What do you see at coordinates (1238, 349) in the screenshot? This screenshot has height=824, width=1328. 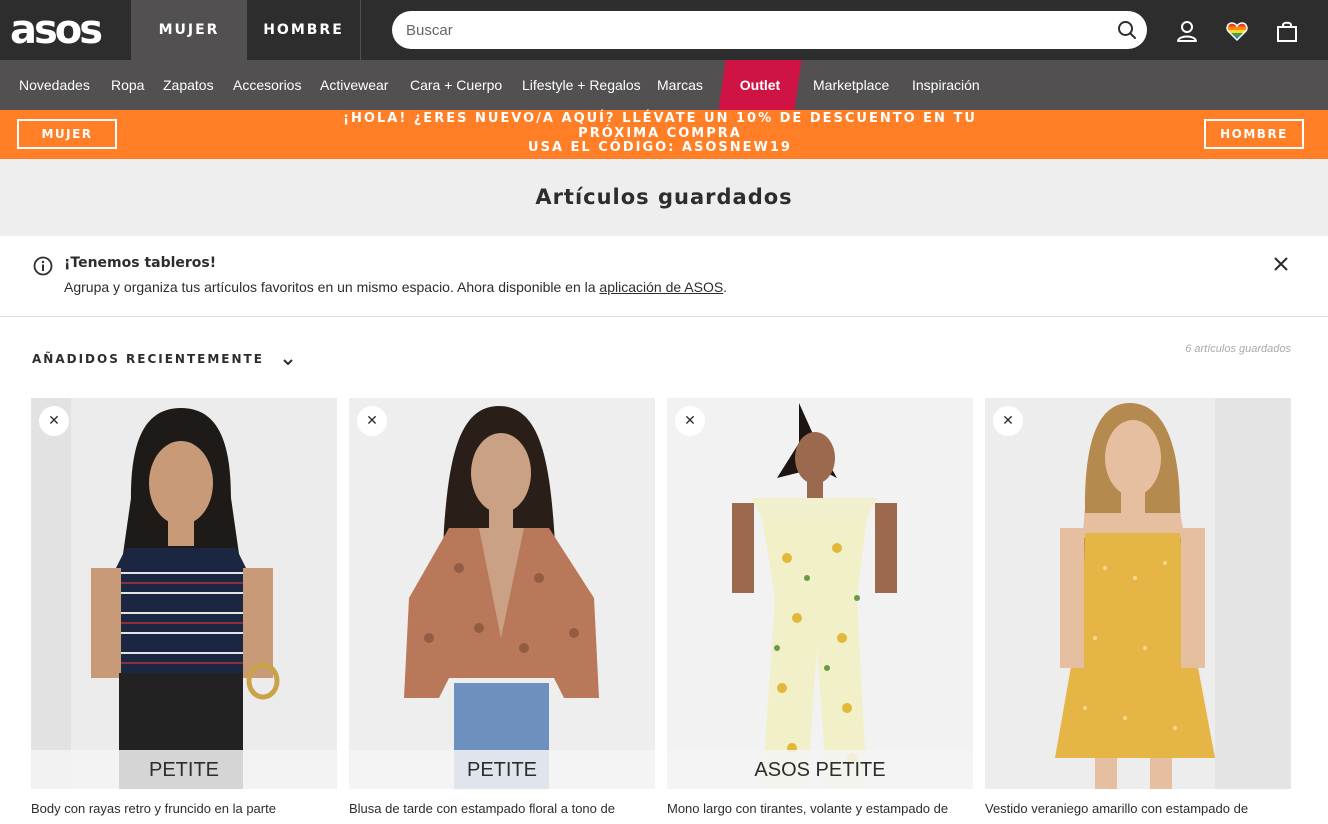 I see `saved-count: 6 artículos guardados` at bounding box center [1238, 349].